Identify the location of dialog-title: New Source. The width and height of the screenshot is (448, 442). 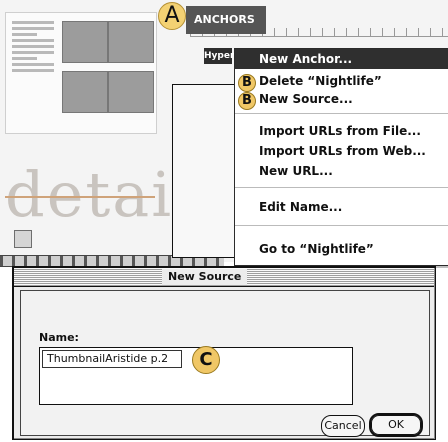
(205, 277).